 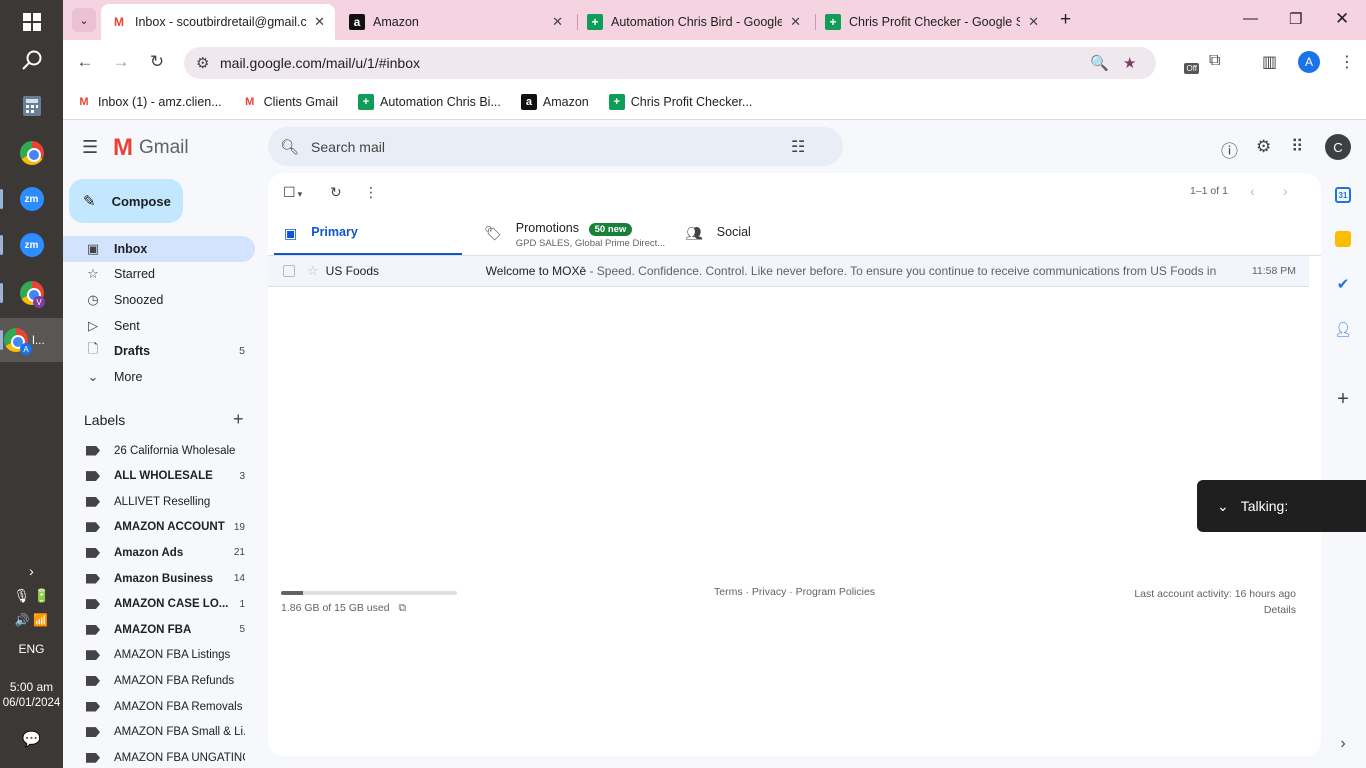 What do you see at coordinates (670, 63) in the screenshot?
I see `address-bar: ⚙ mail.google.com/mail/u/1/#inbox 🔍 ★` at bounding box center [670, 63].